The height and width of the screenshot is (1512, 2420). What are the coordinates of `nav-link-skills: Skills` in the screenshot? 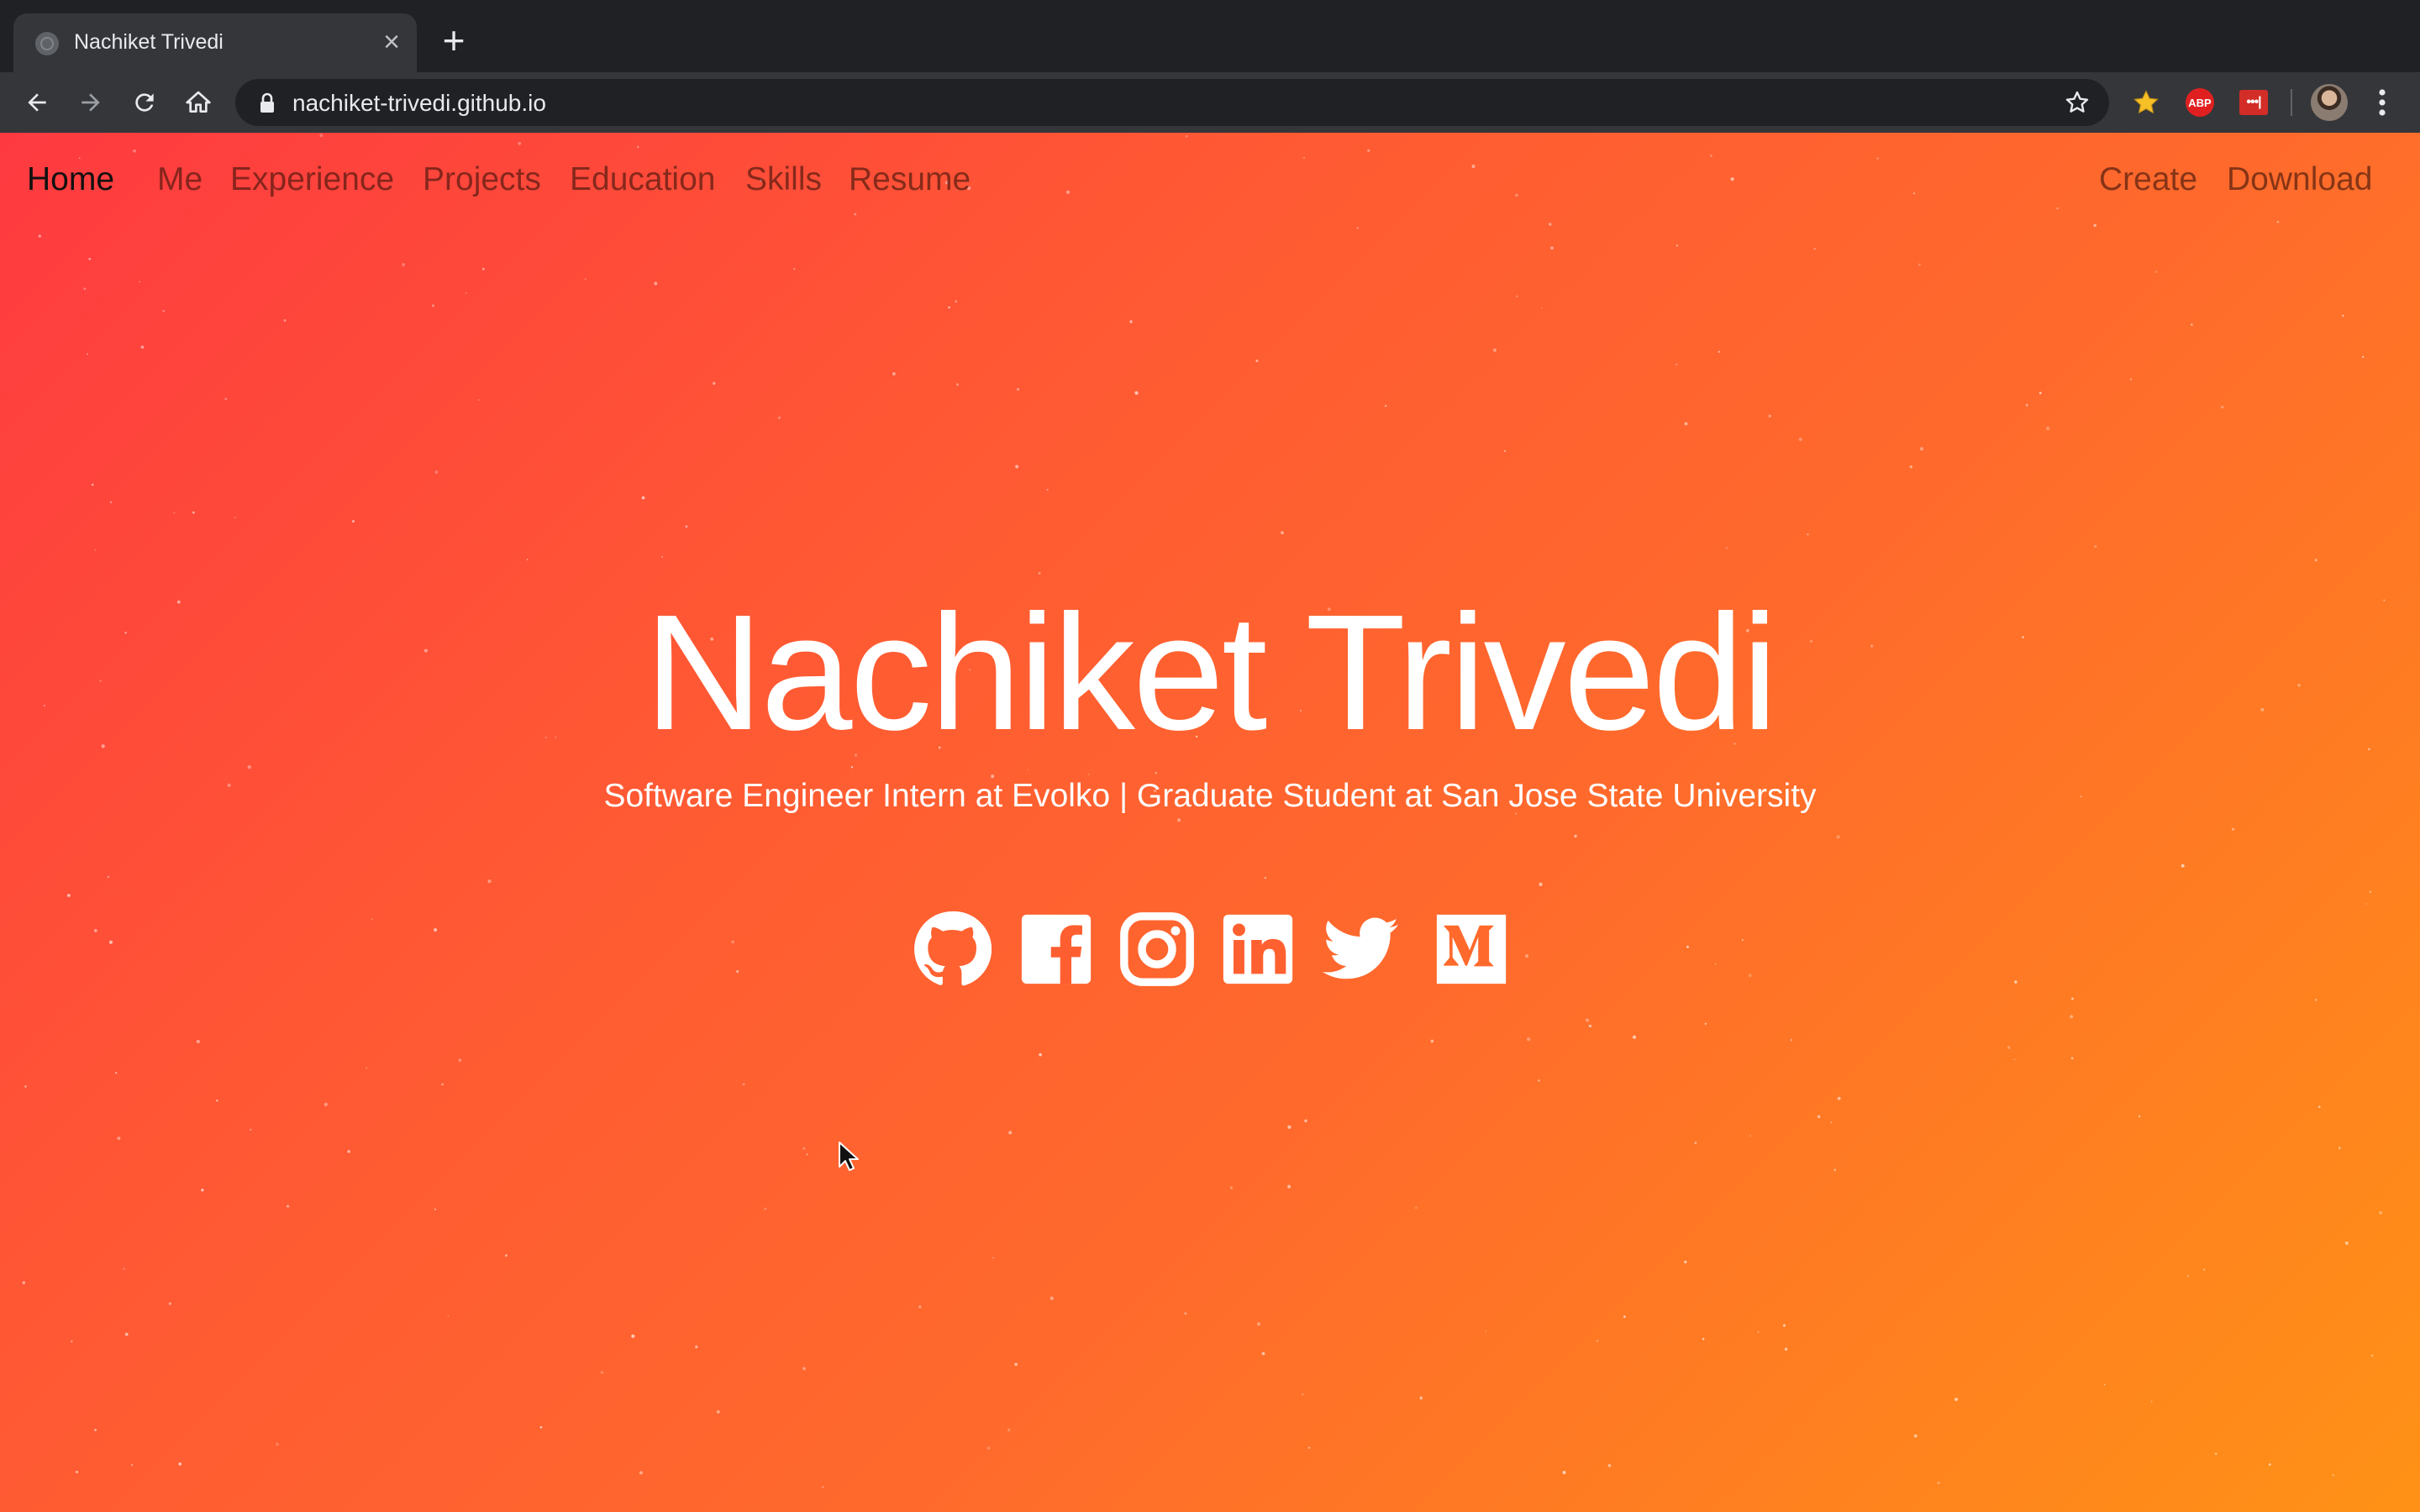 It's located at (783, 179).